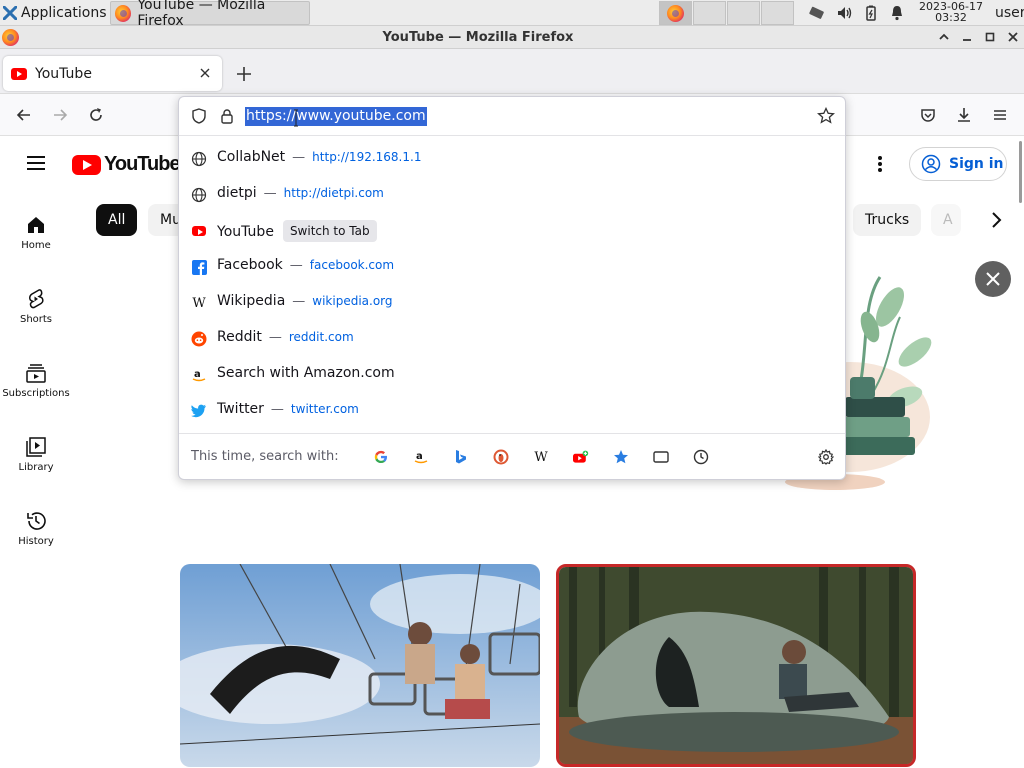 The image size is (1024, 768). What do you see at coordinates (880, 164) in the screenshot?
I see `more-options-icon` at bounding box center [880, 164].